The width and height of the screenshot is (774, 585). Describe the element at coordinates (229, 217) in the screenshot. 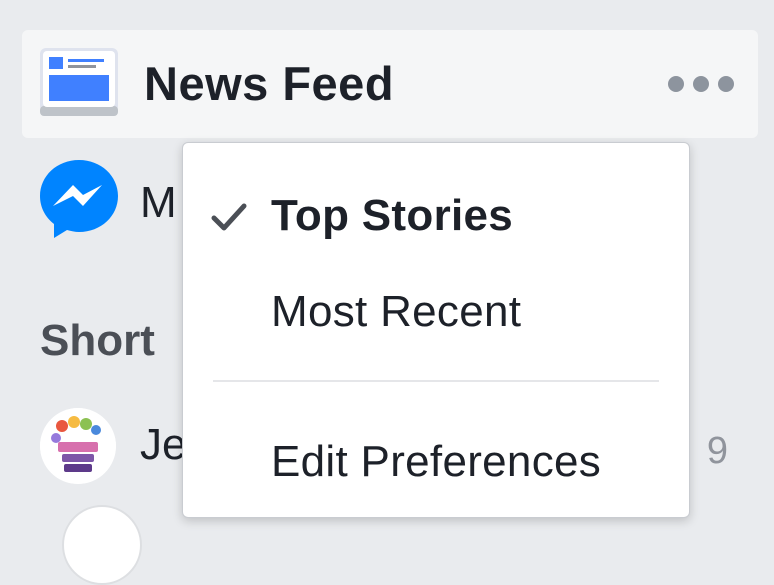

I see `checkmark-icon` at that location.